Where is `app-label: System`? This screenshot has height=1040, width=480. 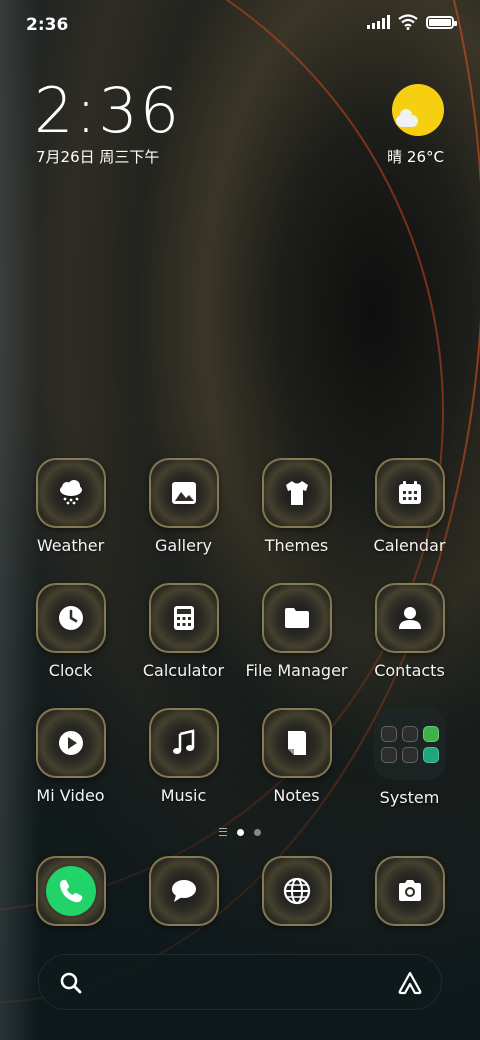 app-label: System is located at coordinates (409, 797).